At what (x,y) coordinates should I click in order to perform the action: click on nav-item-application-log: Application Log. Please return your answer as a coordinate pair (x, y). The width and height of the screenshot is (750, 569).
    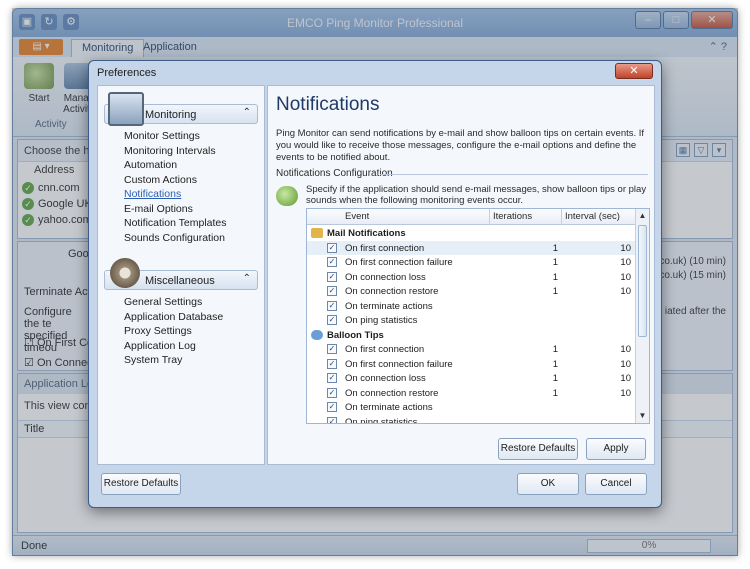
    Looking at the image, I should click on (160, 346).